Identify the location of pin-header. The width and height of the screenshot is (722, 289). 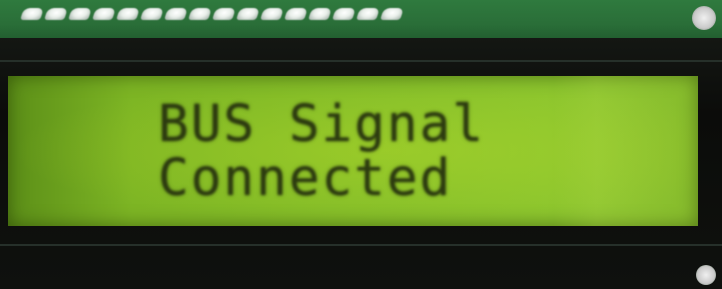
(218, 15).